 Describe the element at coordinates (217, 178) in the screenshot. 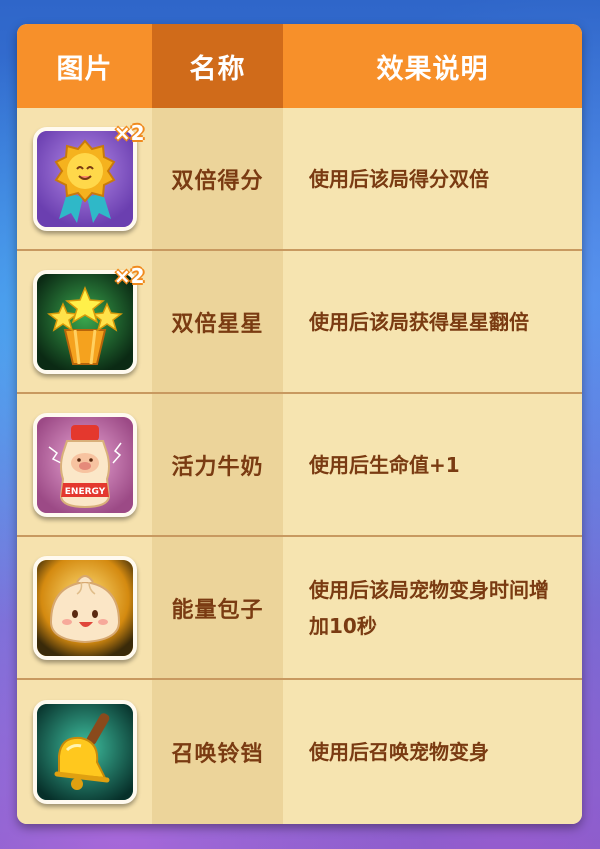

I see `item-name: 双倍得分` at that location.